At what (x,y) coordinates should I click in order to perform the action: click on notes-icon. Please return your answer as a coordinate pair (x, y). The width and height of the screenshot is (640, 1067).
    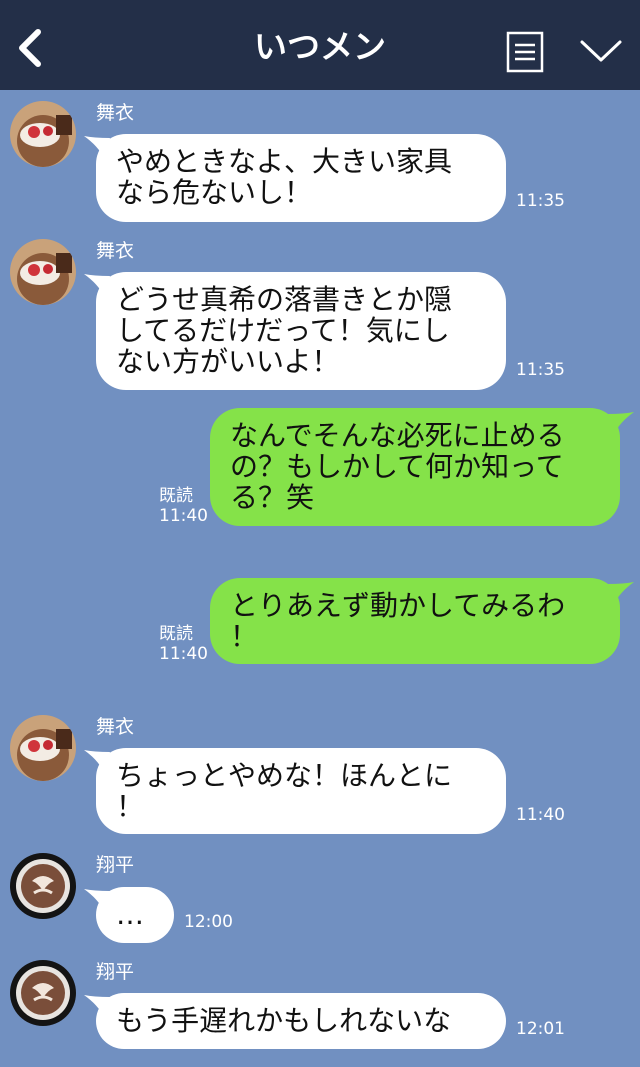
    Looking at the image, I should click on (525, 52).